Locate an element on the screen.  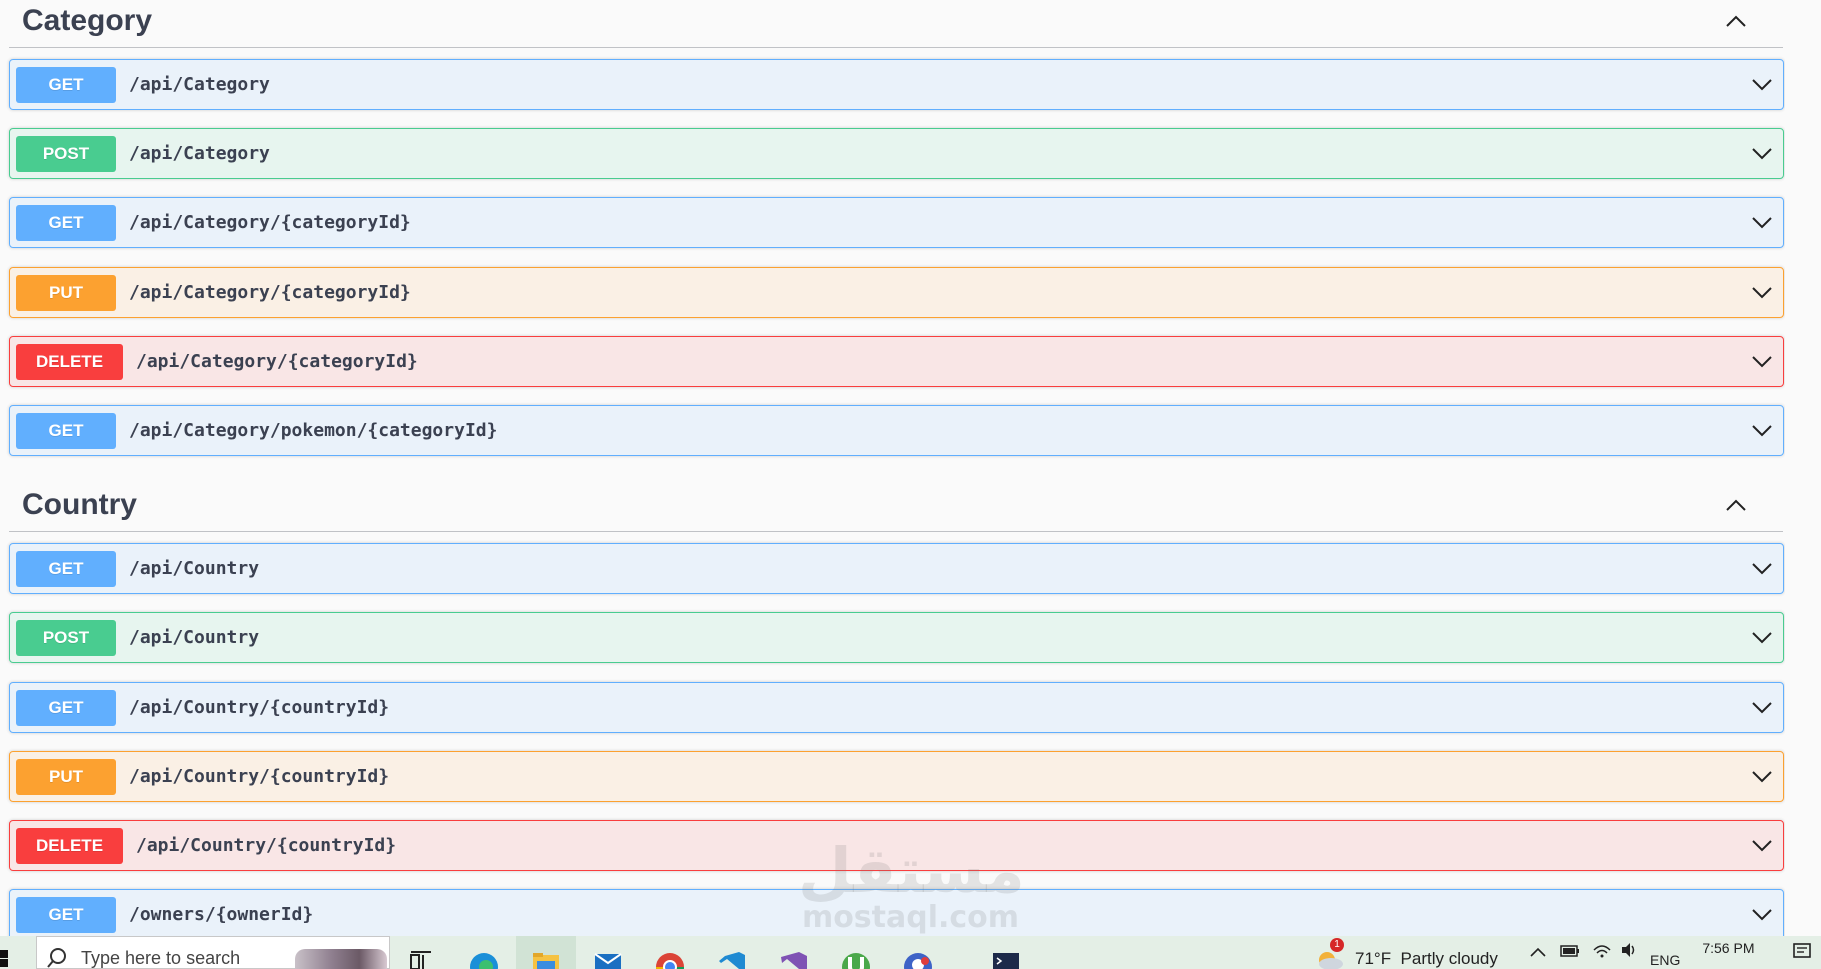
weather-alert-badge: 1 is located at coordinates (1337, 945).